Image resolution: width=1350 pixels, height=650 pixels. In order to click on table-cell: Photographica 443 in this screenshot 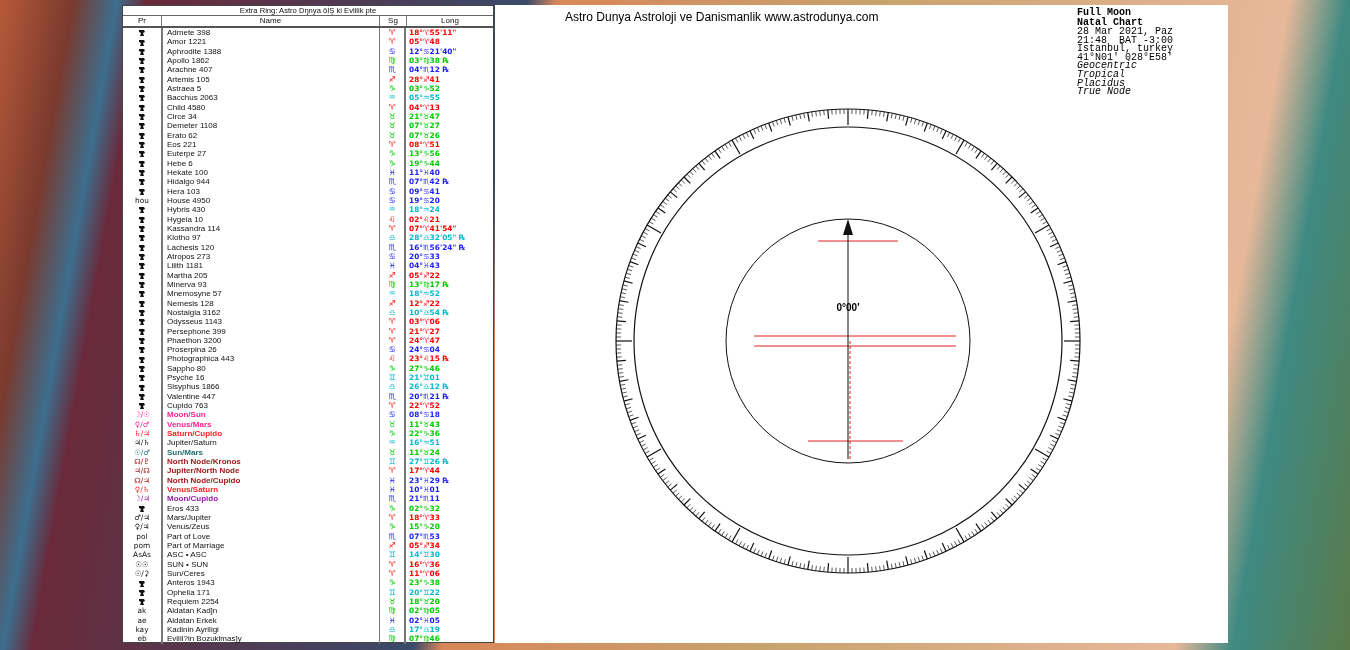, I will do `click(270, 359)`.